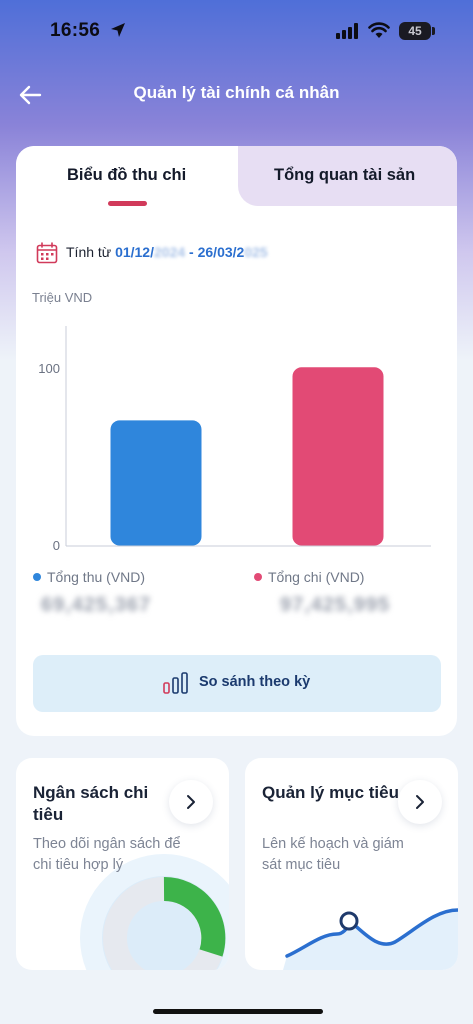  What do you see at coordinates (316, 577) in the screenshot?
I see `legend-expense-label: Tổng chi (VND)` at bounding box center [316, 577].